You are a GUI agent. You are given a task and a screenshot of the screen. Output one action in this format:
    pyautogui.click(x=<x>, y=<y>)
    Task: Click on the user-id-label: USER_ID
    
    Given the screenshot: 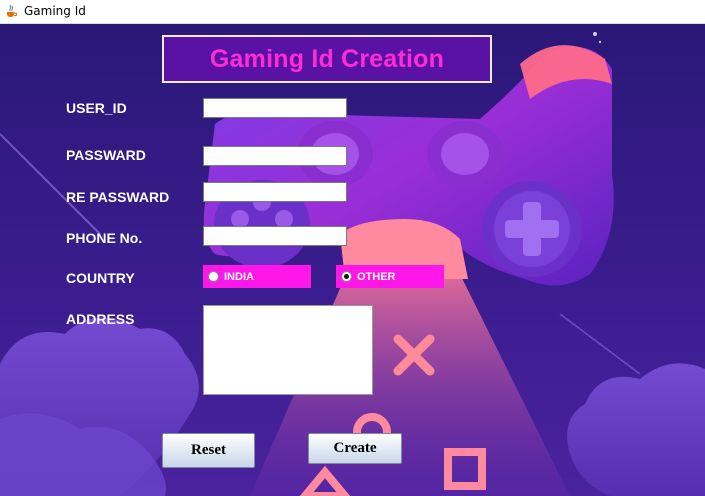 What is the action you would take?
    pyautogui.click(x=96, y=108)
    